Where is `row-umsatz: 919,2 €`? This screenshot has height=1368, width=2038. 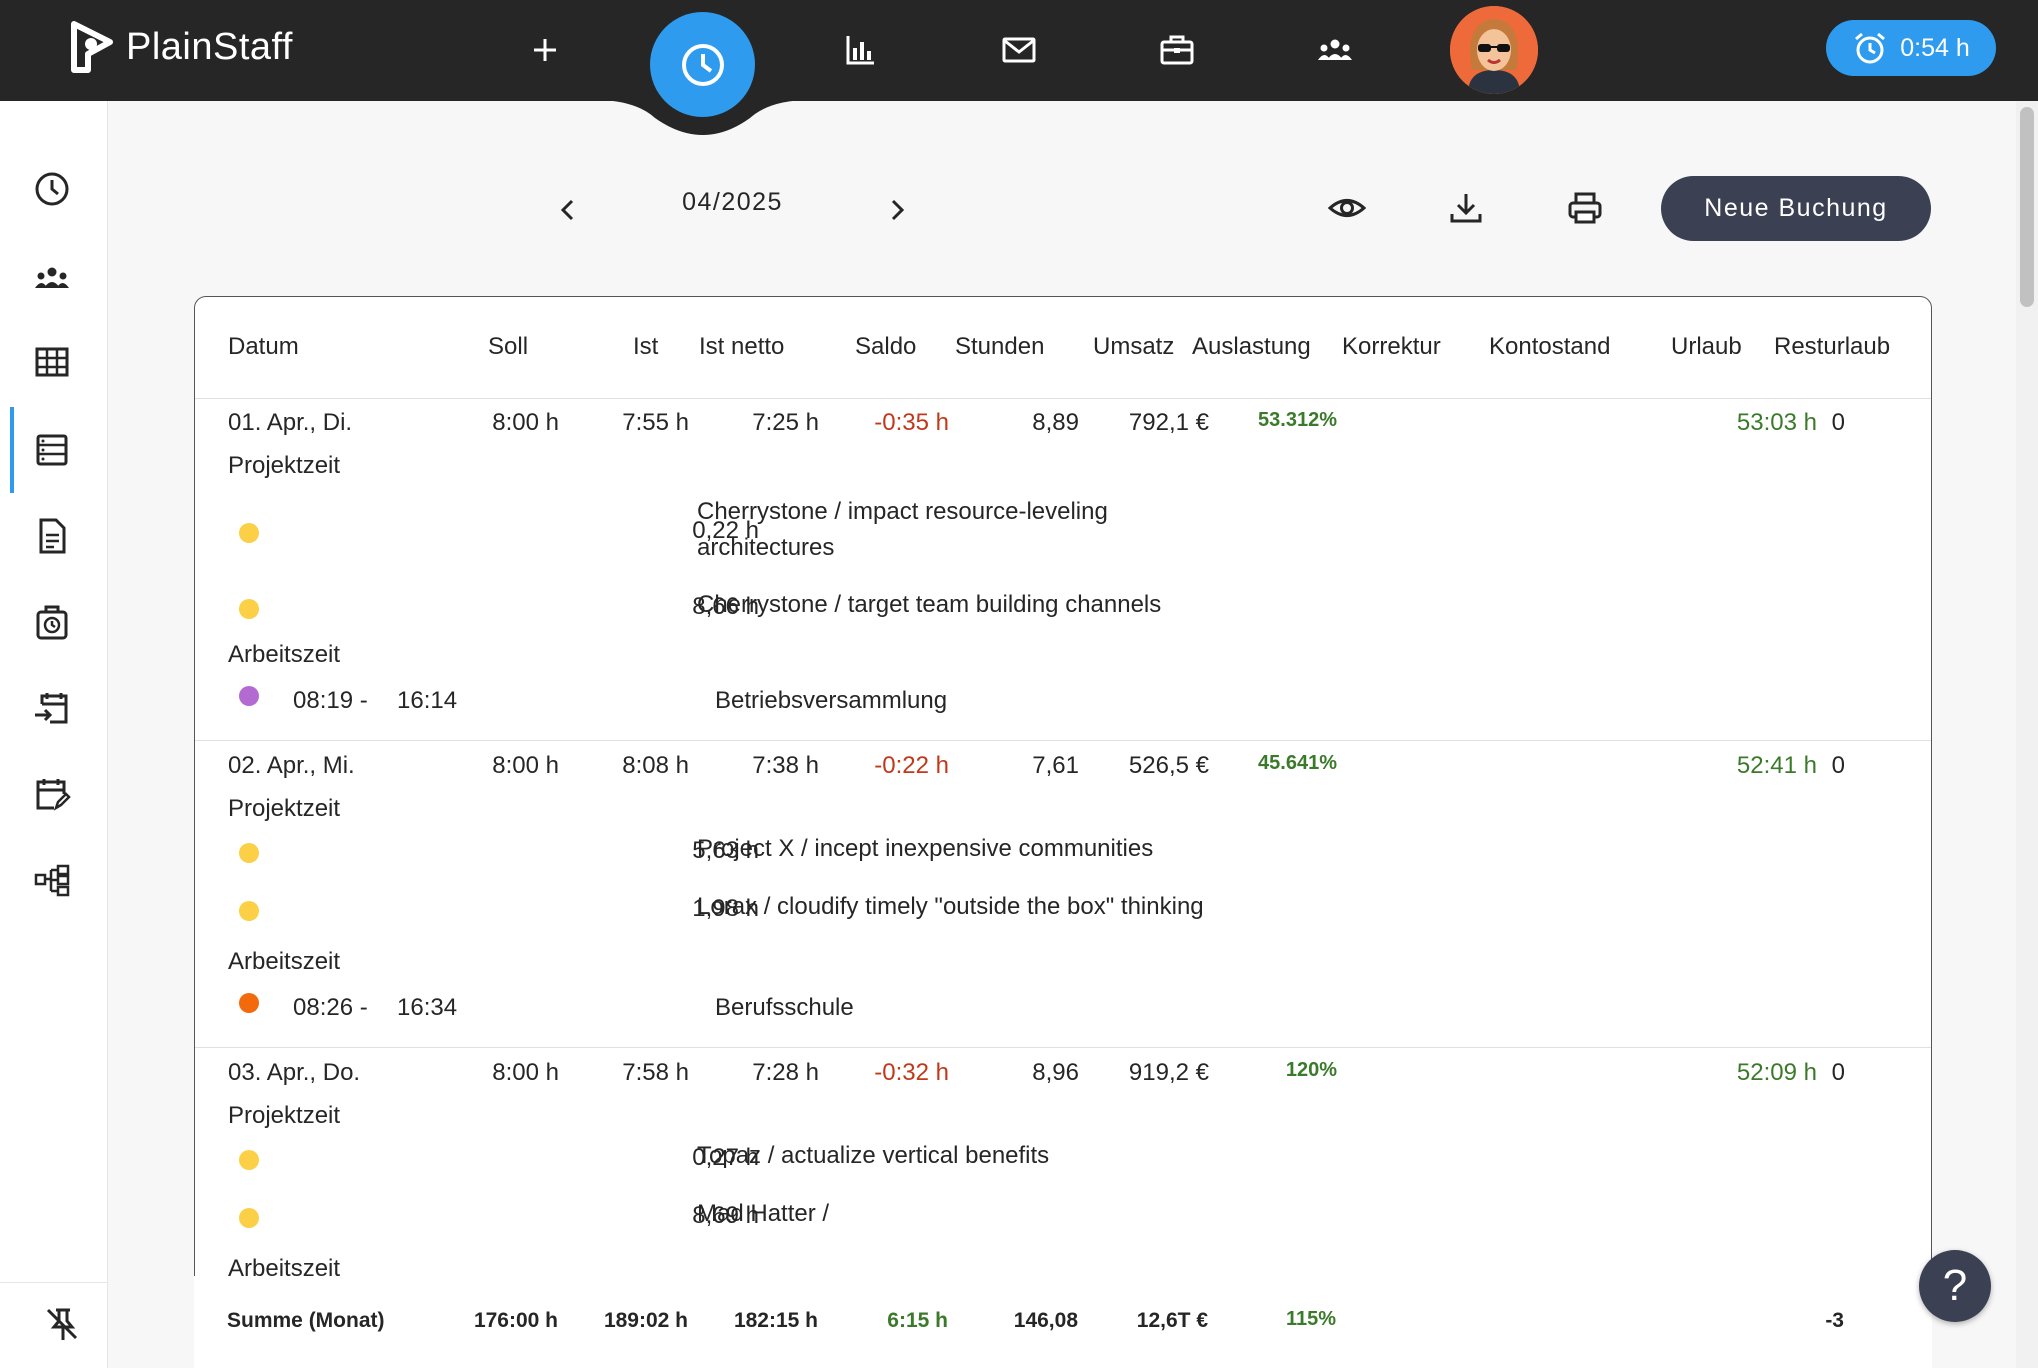 row-umsatz: 919,2 € is located at coordinates (1168, 1072).